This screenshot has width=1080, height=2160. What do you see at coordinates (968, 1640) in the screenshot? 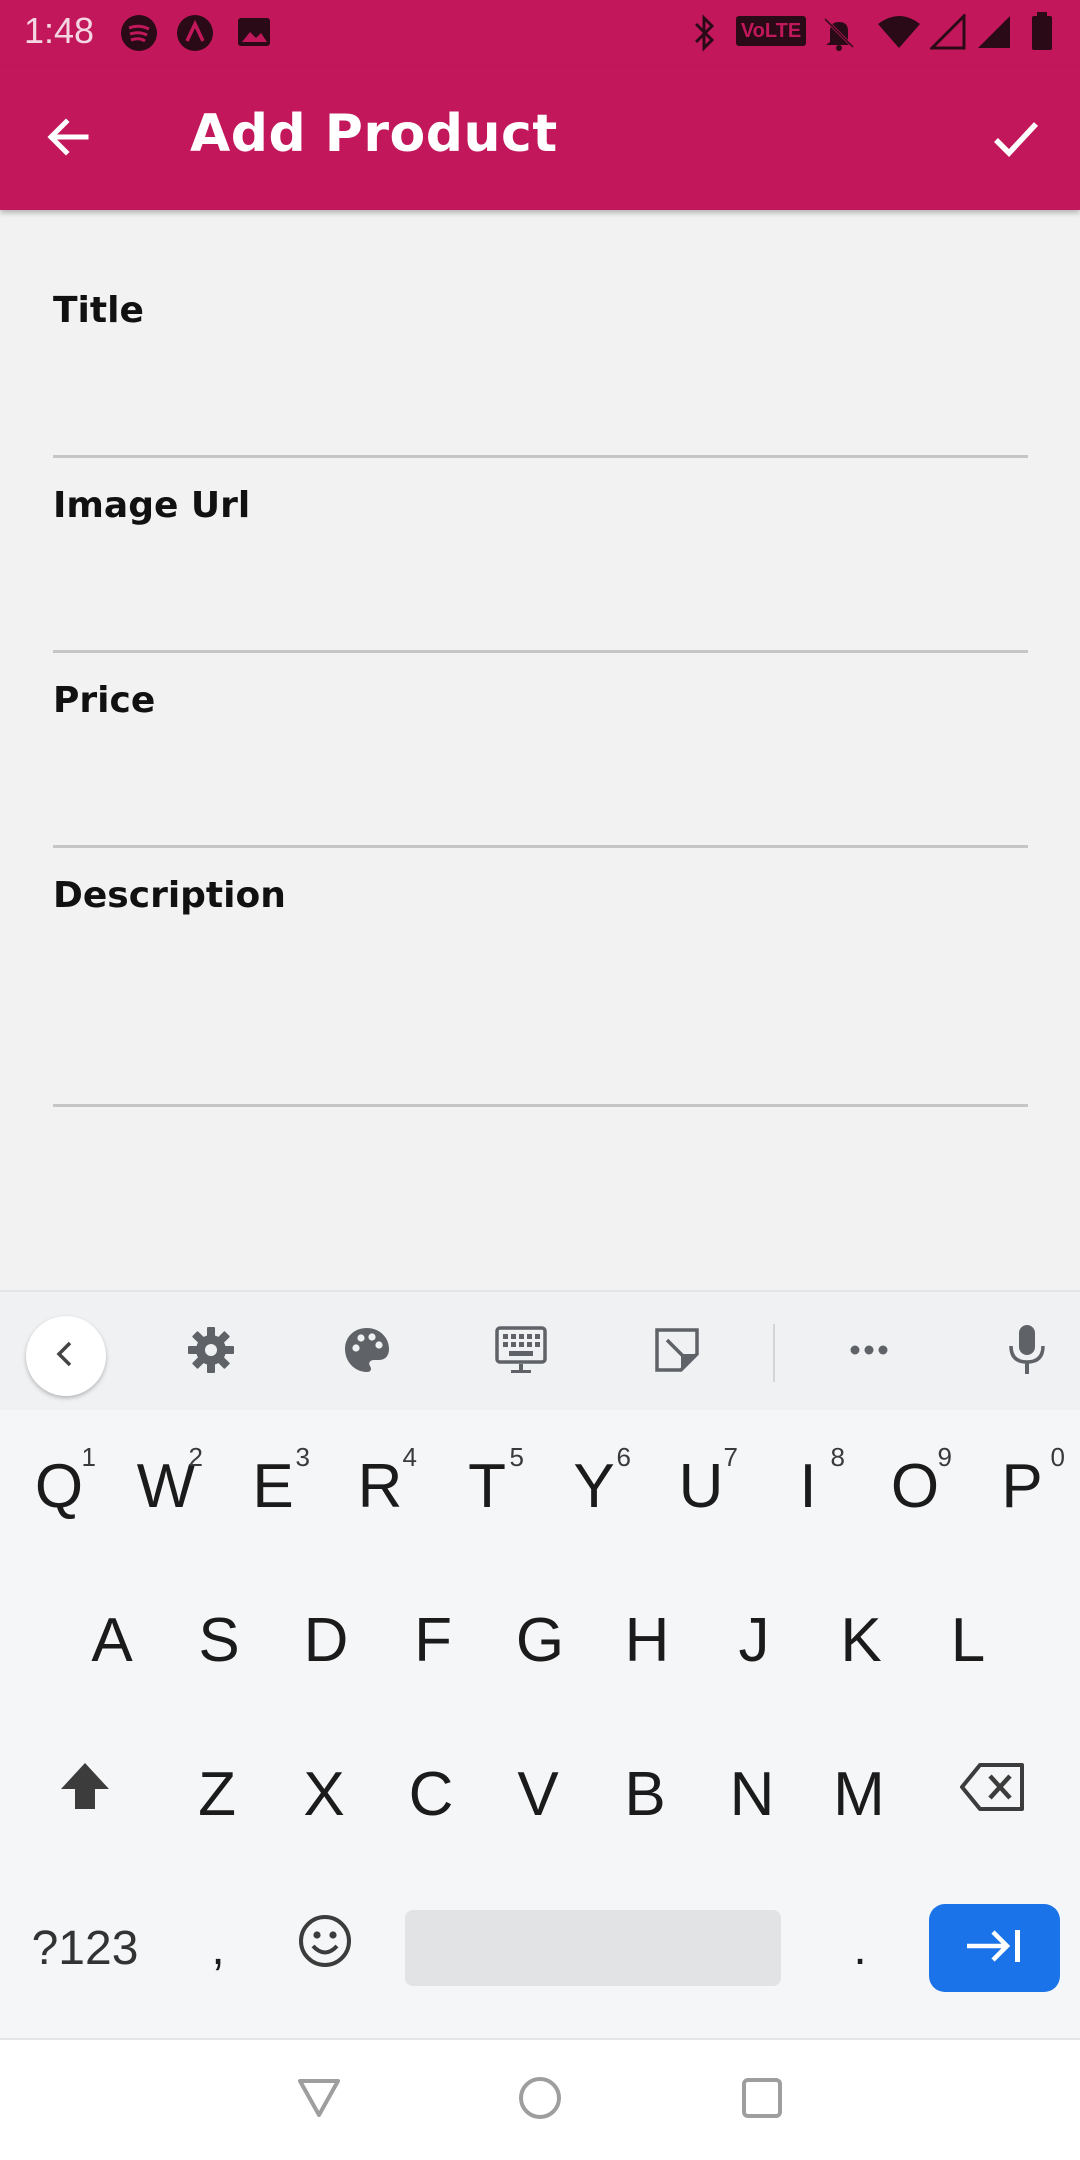
I see `key-l: L` at bounding box center [968, 1640].